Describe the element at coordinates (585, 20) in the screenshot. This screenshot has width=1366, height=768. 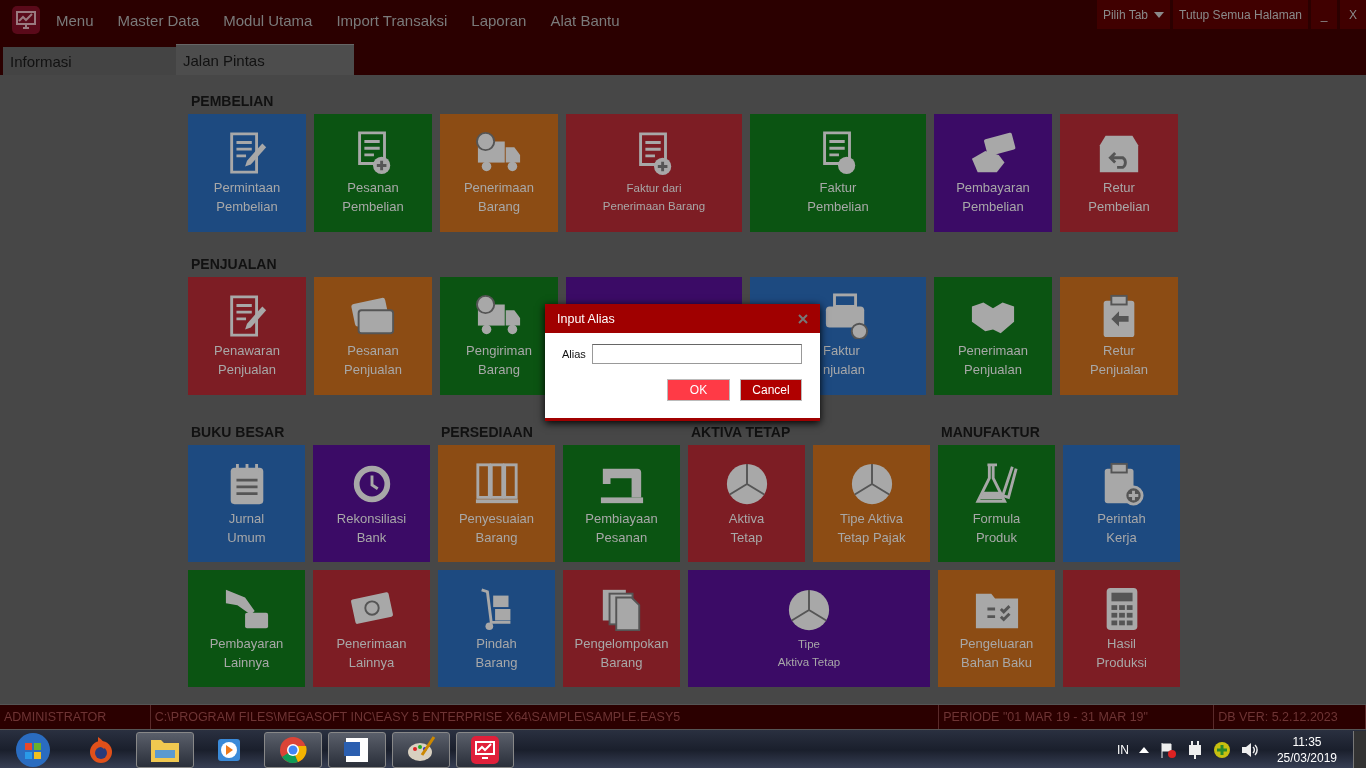
I see `menu-item: Alat Bantu` at that location.